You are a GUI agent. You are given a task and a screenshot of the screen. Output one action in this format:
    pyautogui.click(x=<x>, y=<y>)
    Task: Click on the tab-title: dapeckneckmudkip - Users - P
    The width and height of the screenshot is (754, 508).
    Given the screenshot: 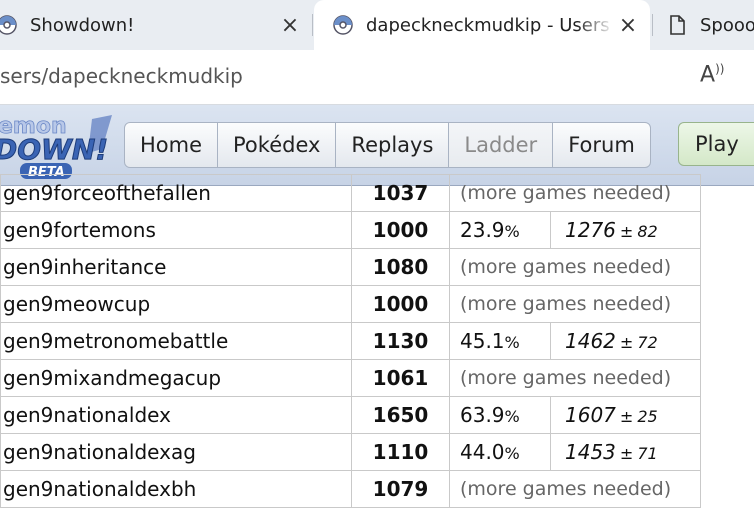 What is the action you would take?
    pyautogui.click(x=490, y=25)
    